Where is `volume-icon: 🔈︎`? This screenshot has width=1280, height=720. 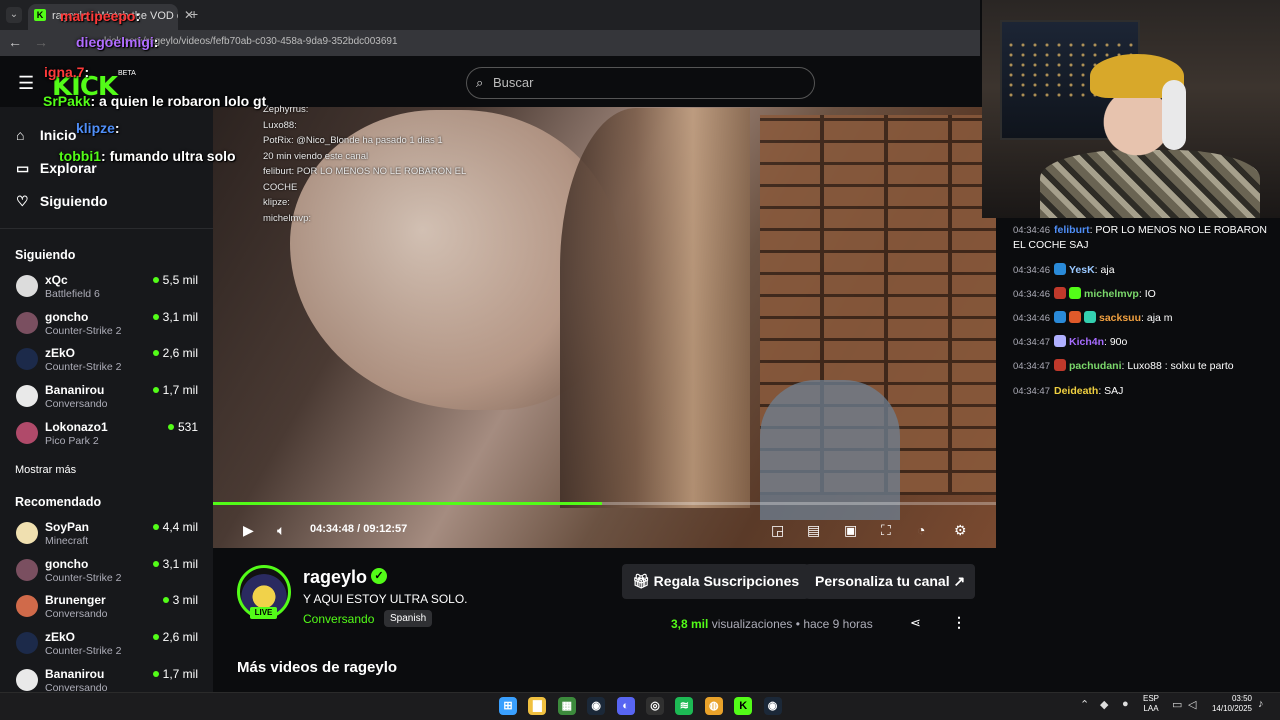
volume-icon: 🔈︎ is located at coordinates (281, 530).